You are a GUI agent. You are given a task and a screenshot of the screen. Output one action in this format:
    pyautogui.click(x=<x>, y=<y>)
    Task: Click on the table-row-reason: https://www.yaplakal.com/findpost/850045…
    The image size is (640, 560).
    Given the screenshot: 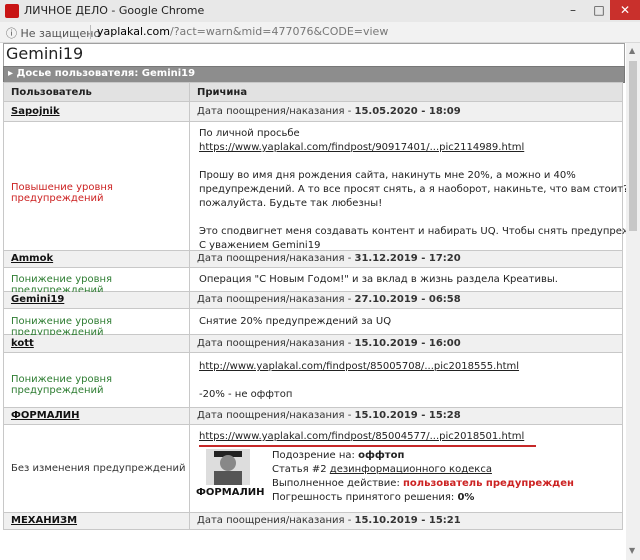 What is the action you would take?
    pyautogui.click(x=406, y=469)
    